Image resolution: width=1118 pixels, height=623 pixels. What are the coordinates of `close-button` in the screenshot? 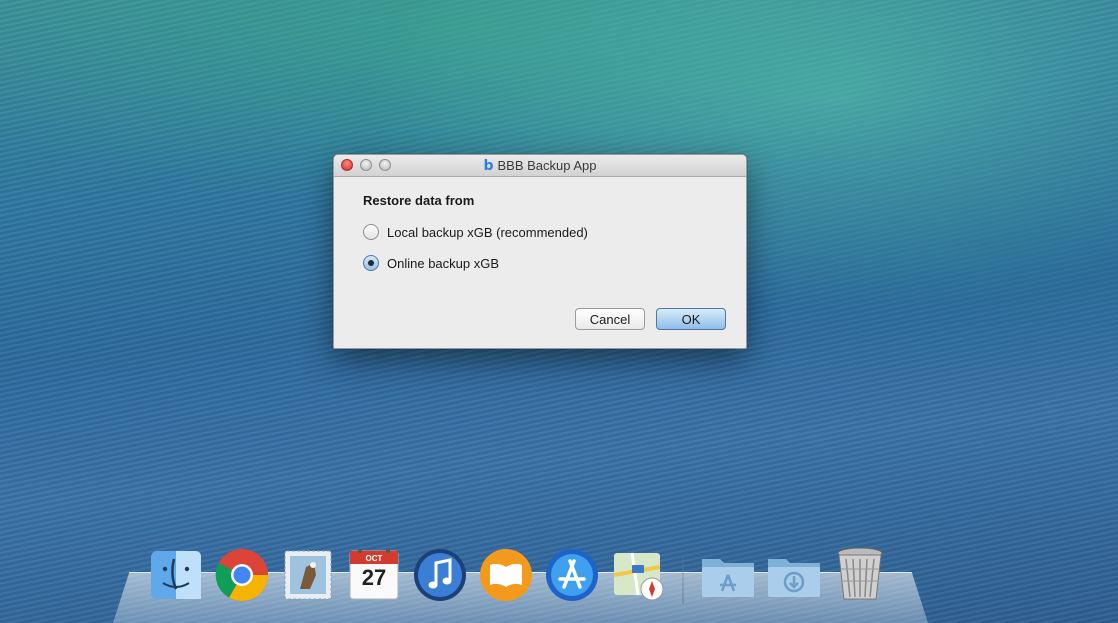 It's located at (347, 165).